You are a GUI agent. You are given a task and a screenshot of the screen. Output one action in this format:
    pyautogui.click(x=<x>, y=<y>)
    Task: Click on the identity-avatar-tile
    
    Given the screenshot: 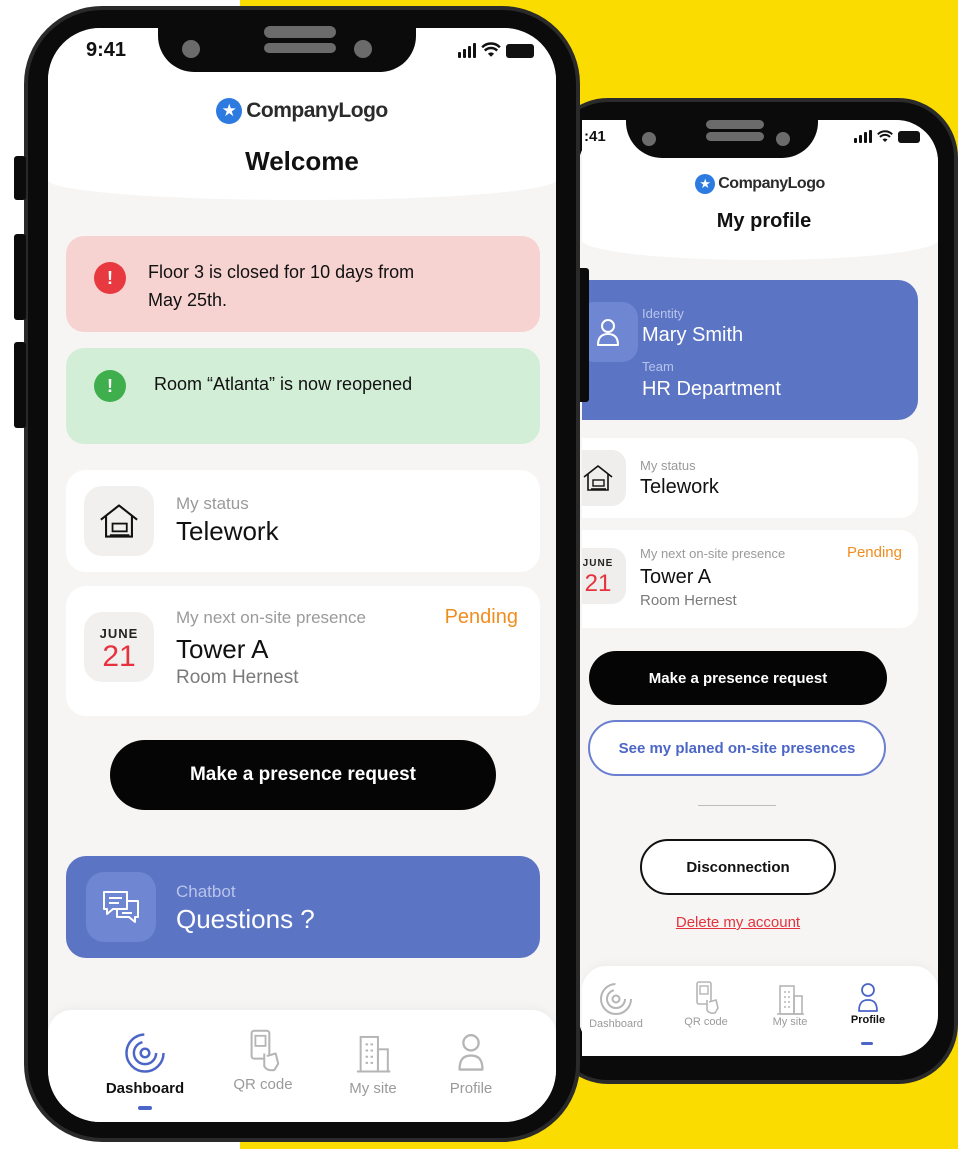 What is the action you would take?
    pyautogui.click(x=610, y=332)
    